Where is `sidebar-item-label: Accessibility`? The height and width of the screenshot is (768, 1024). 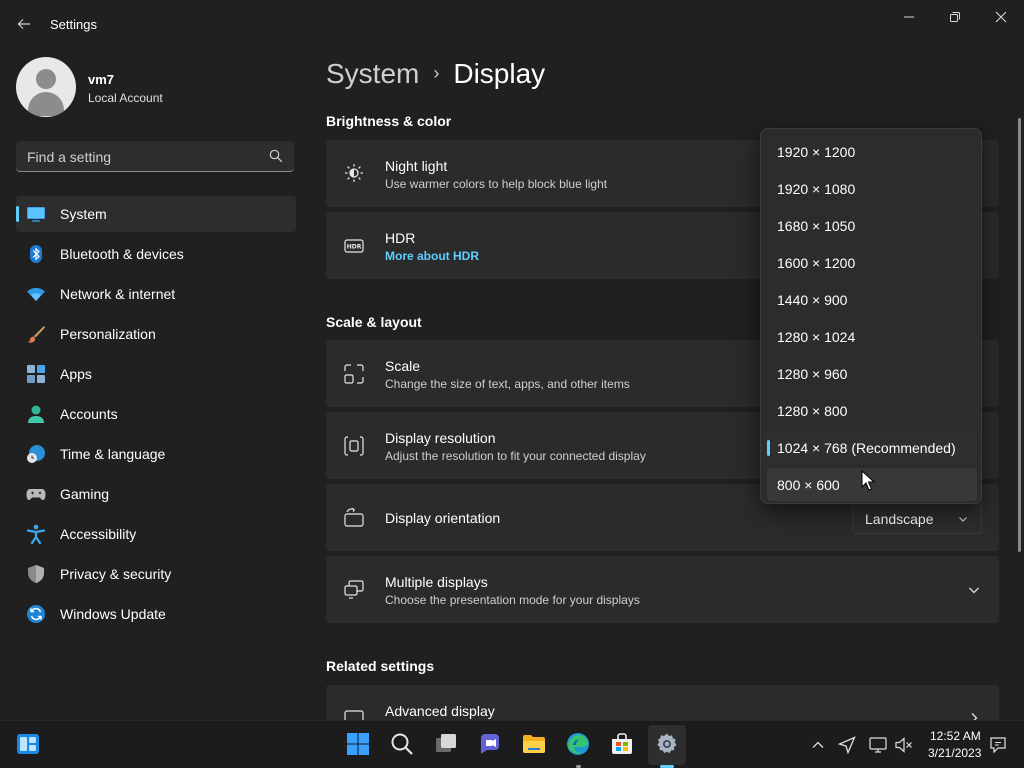
sidebar-item-label: Accessibility is located at coordinates (98, 534).